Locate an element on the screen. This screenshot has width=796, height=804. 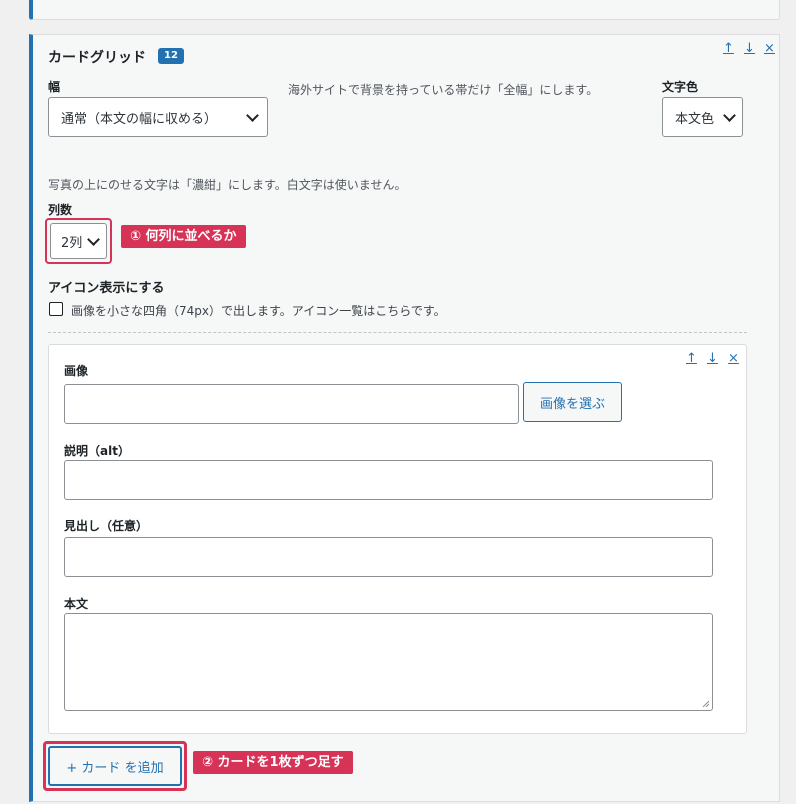
image-url-input is located at coordinates (291, 404).